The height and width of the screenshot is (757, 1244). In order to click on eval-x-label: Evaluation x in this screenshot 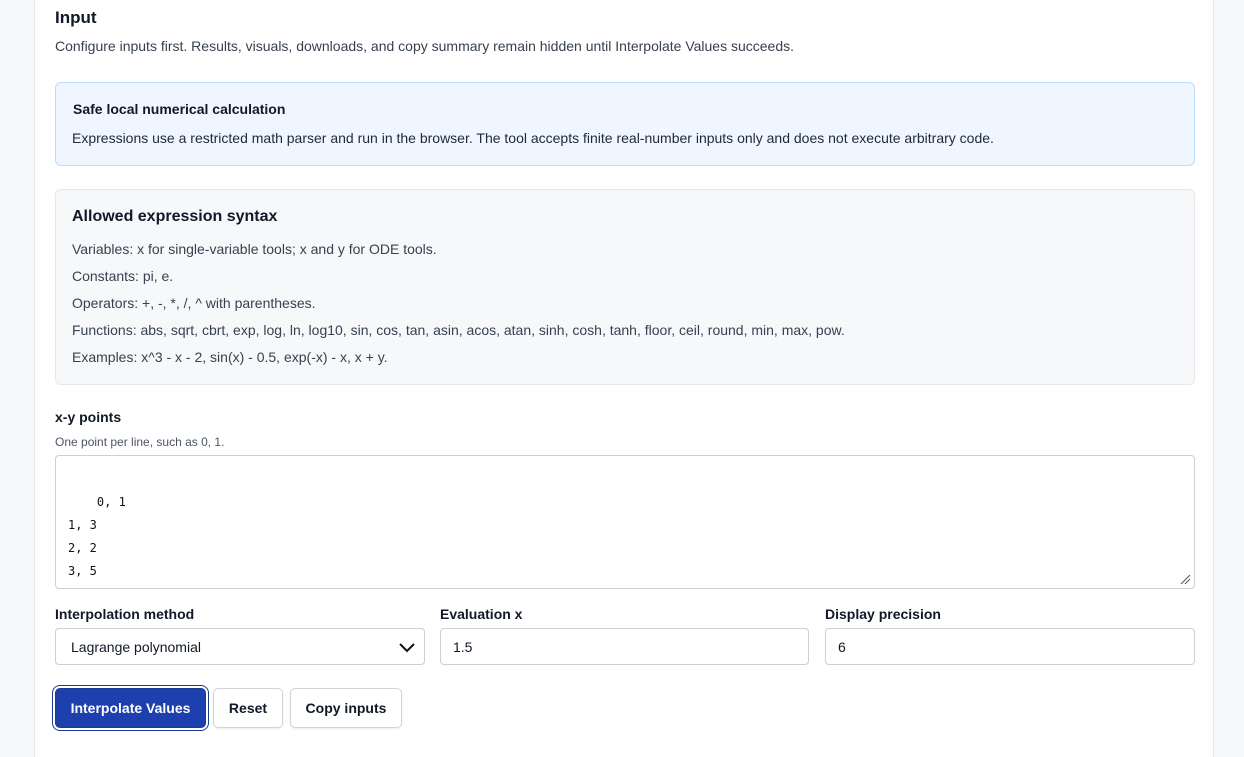, I will do `click(481, 614)`.